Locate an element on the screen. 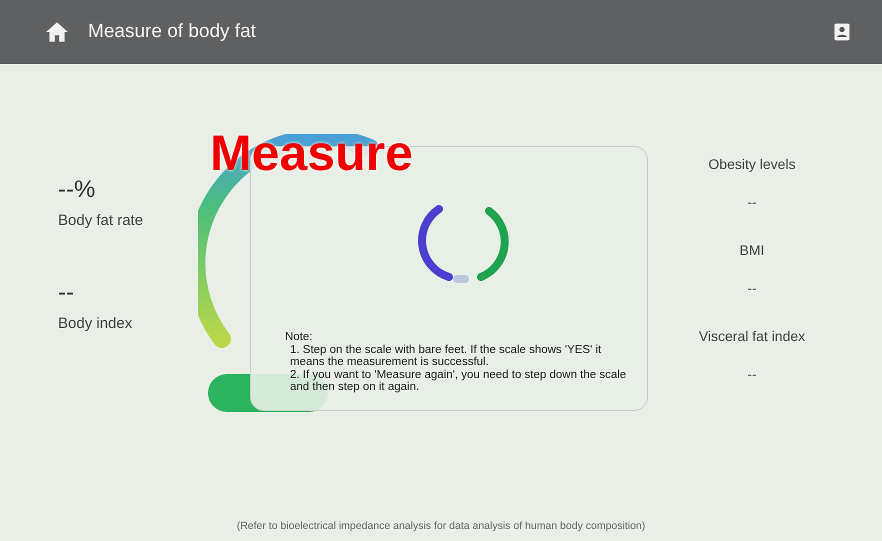 This screenshot has width=882, height=541. metric-label: Visceral fat index is located at coordinates (752, 336).